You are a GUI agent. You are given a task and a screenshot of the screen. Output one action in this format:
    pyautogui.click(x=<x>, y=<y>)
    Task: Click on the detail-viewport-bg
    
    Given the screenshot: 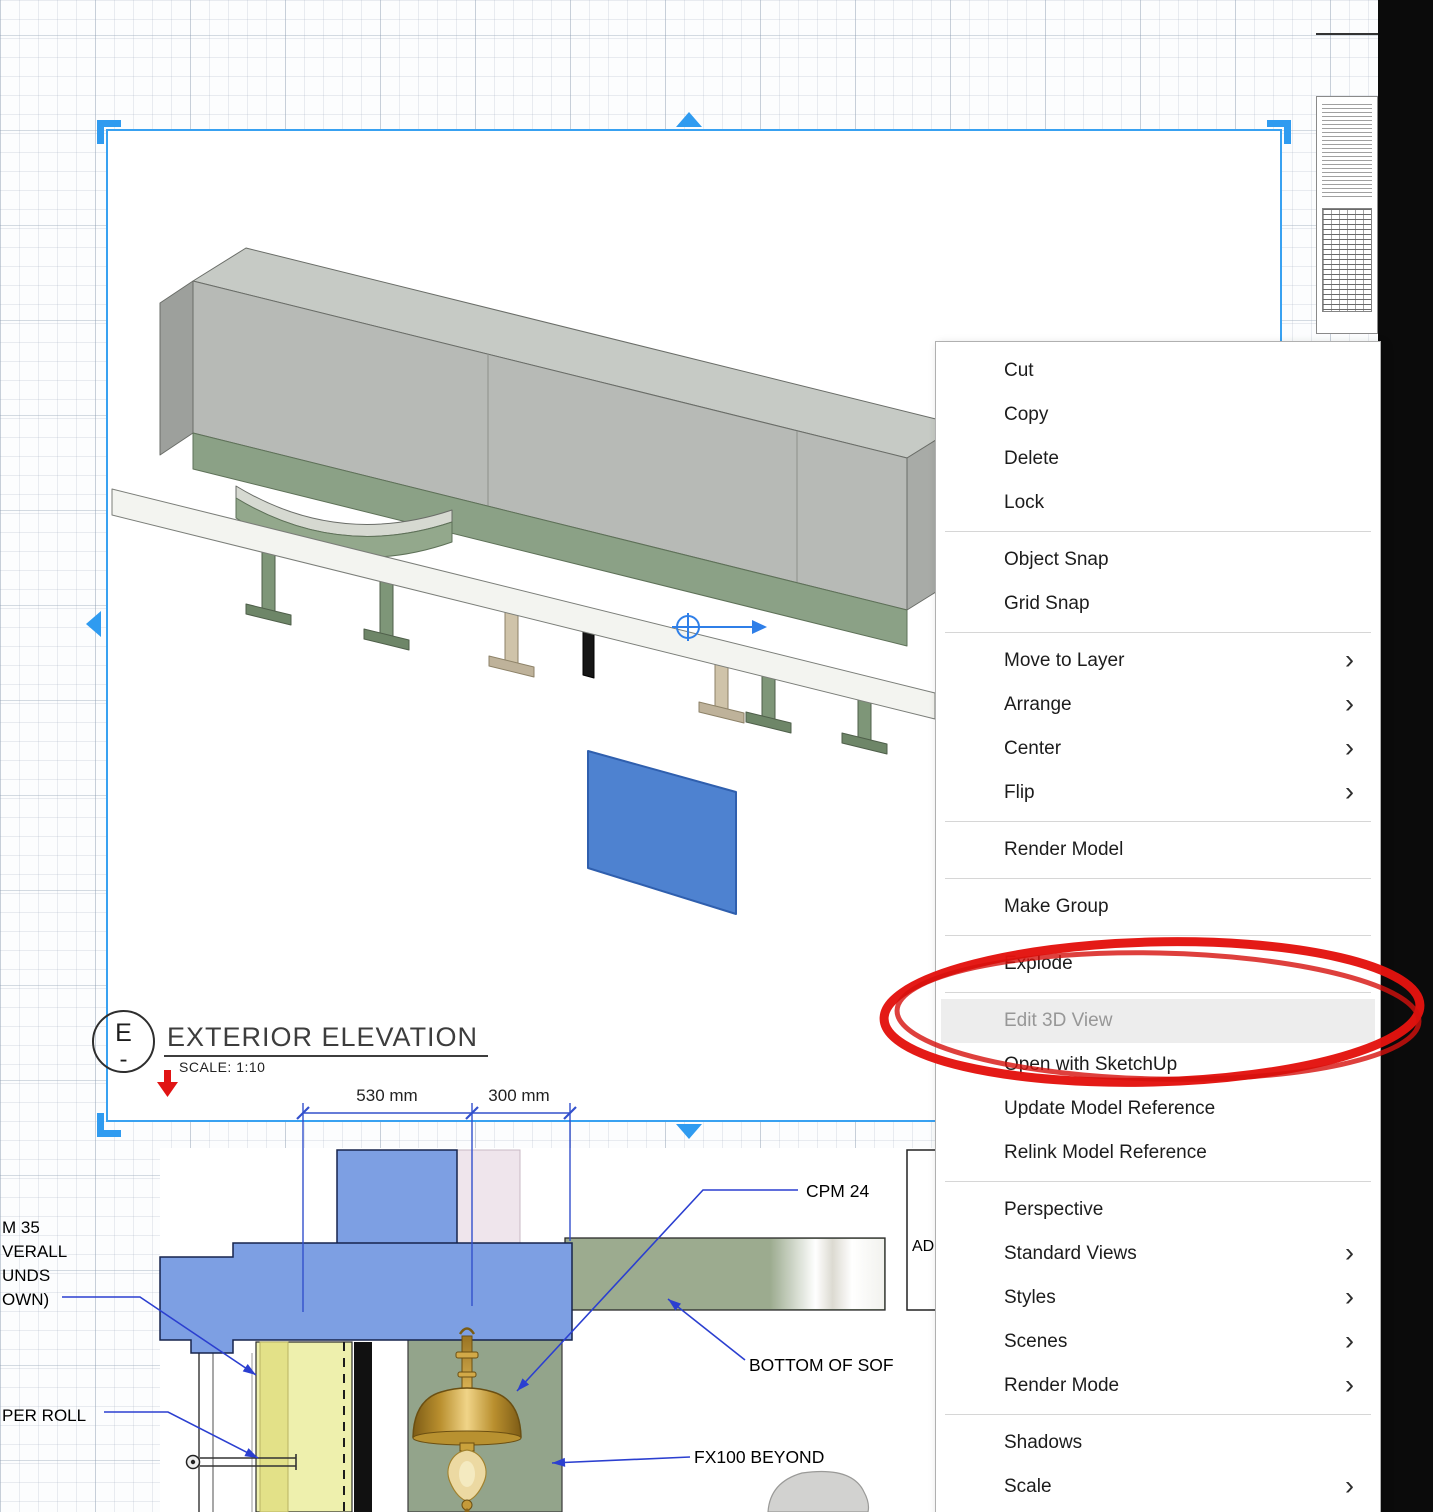 What is the action you would take?
    pyautogui.click(x=549, y=1330)
    